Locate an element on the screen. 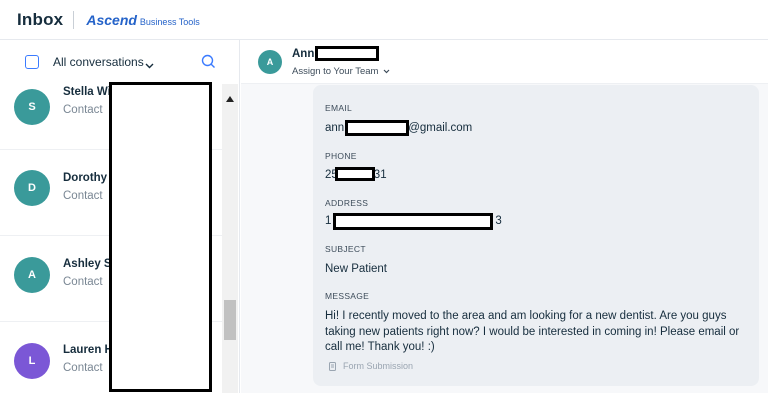  filter-bar: All conversations is located at coordinates (120, 62).